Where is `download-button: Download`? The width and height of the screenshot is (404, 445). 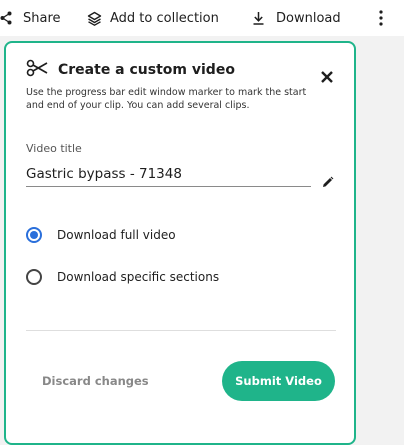
download-button: Download is located at coordinates (296, 18).